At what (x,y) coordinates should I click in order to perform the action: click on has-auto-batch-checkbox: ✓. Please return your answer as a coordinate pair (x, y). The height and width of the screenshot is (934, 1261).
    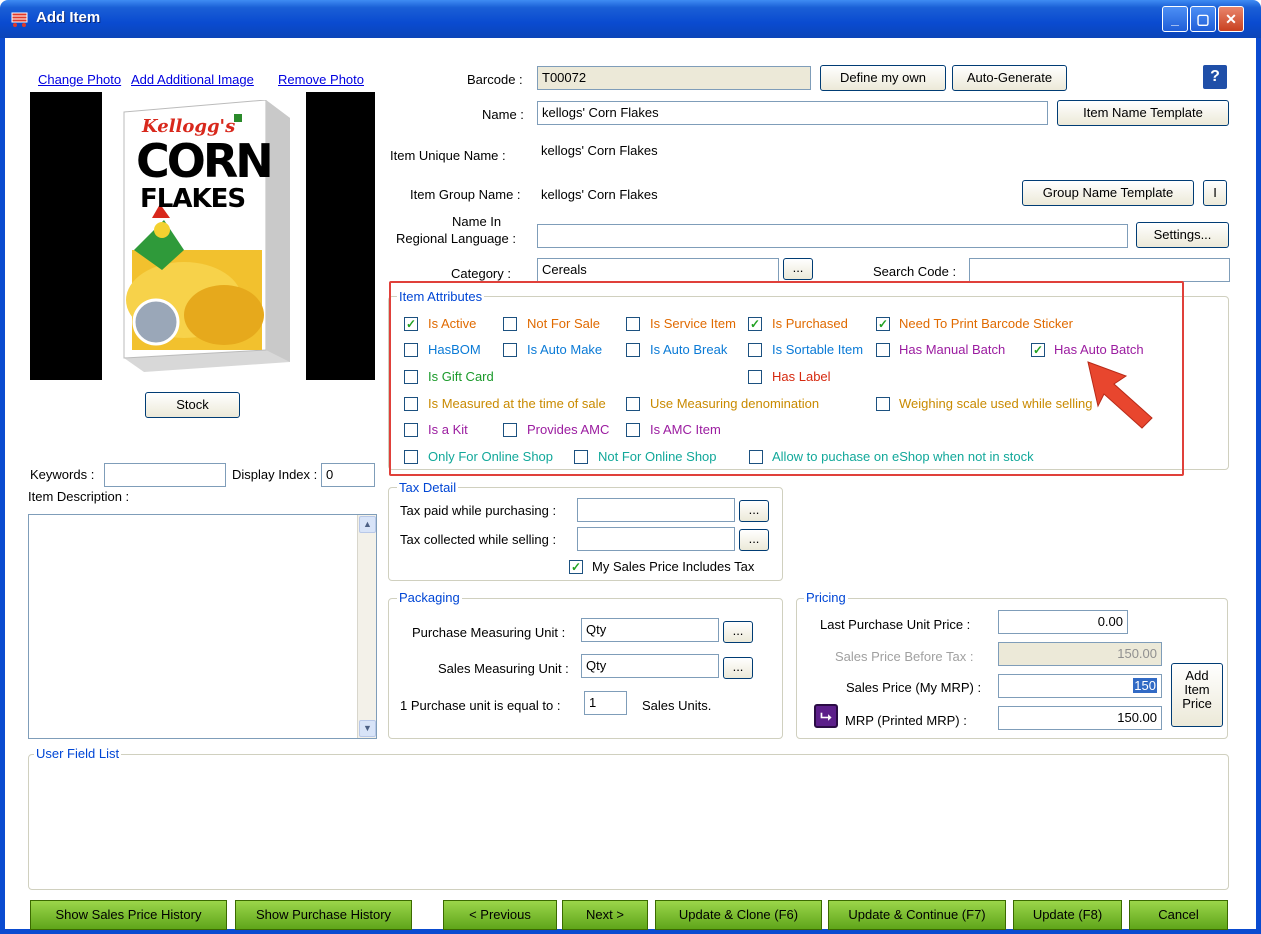
    Looking at the image, I should click on (1038, 350).